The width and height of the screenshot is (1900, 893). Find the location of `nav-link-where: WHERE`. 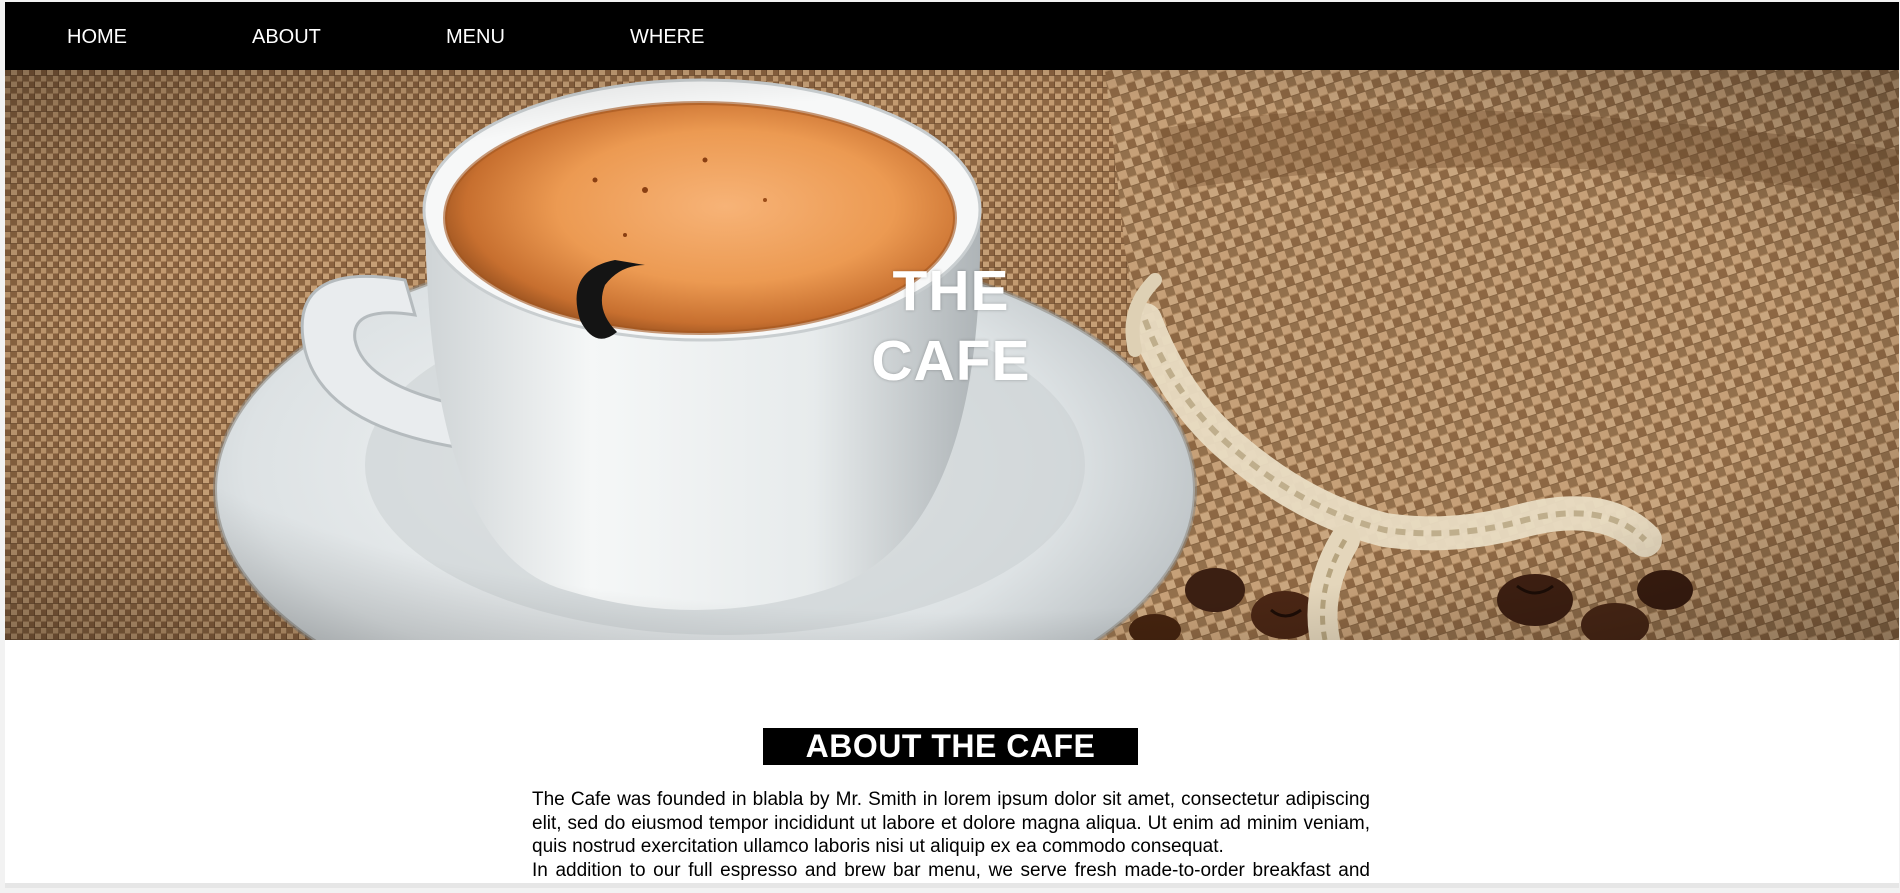

nav-link-where: WHERE is located at coordinates (667, 37).